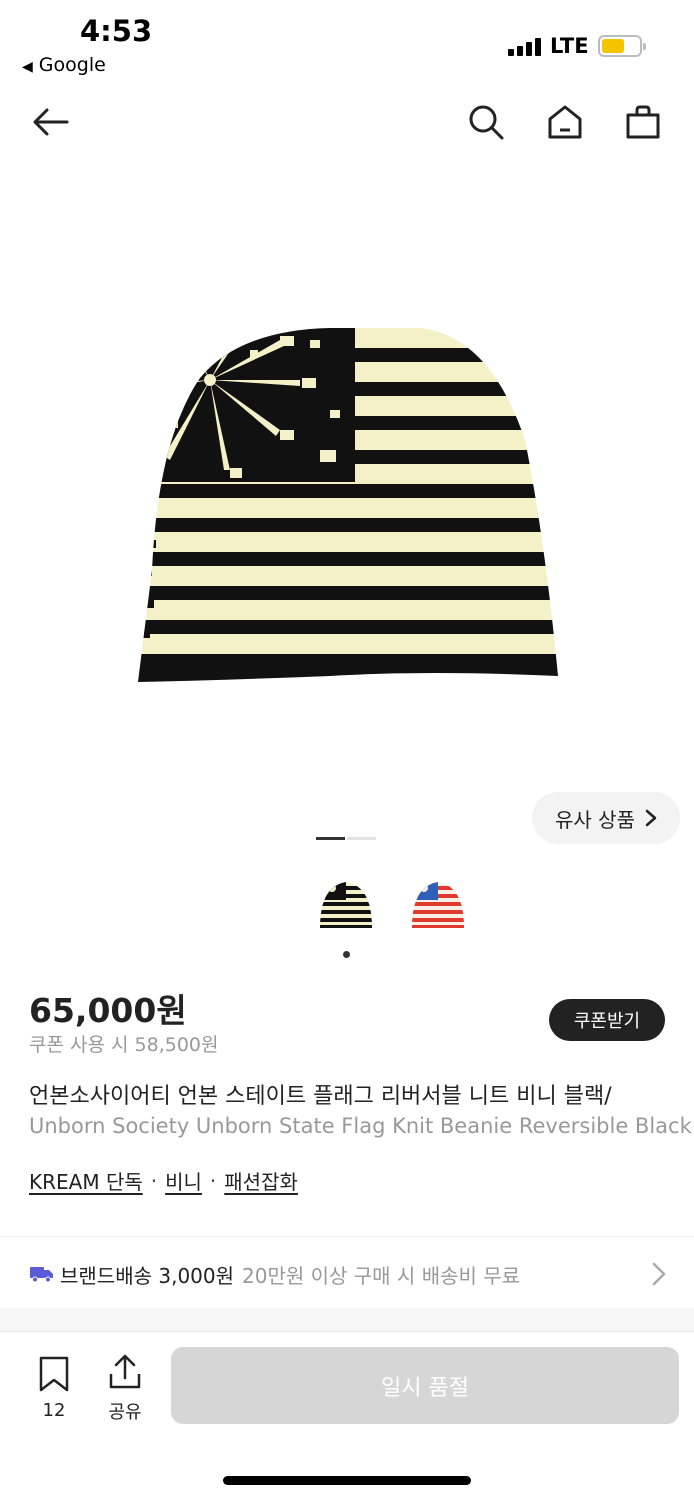 This screenshot has width=694, height=1500. What do you see at coordinates (347, 124) in the screenshot?
I see `top-navigation` at bounding box center [347, 124].